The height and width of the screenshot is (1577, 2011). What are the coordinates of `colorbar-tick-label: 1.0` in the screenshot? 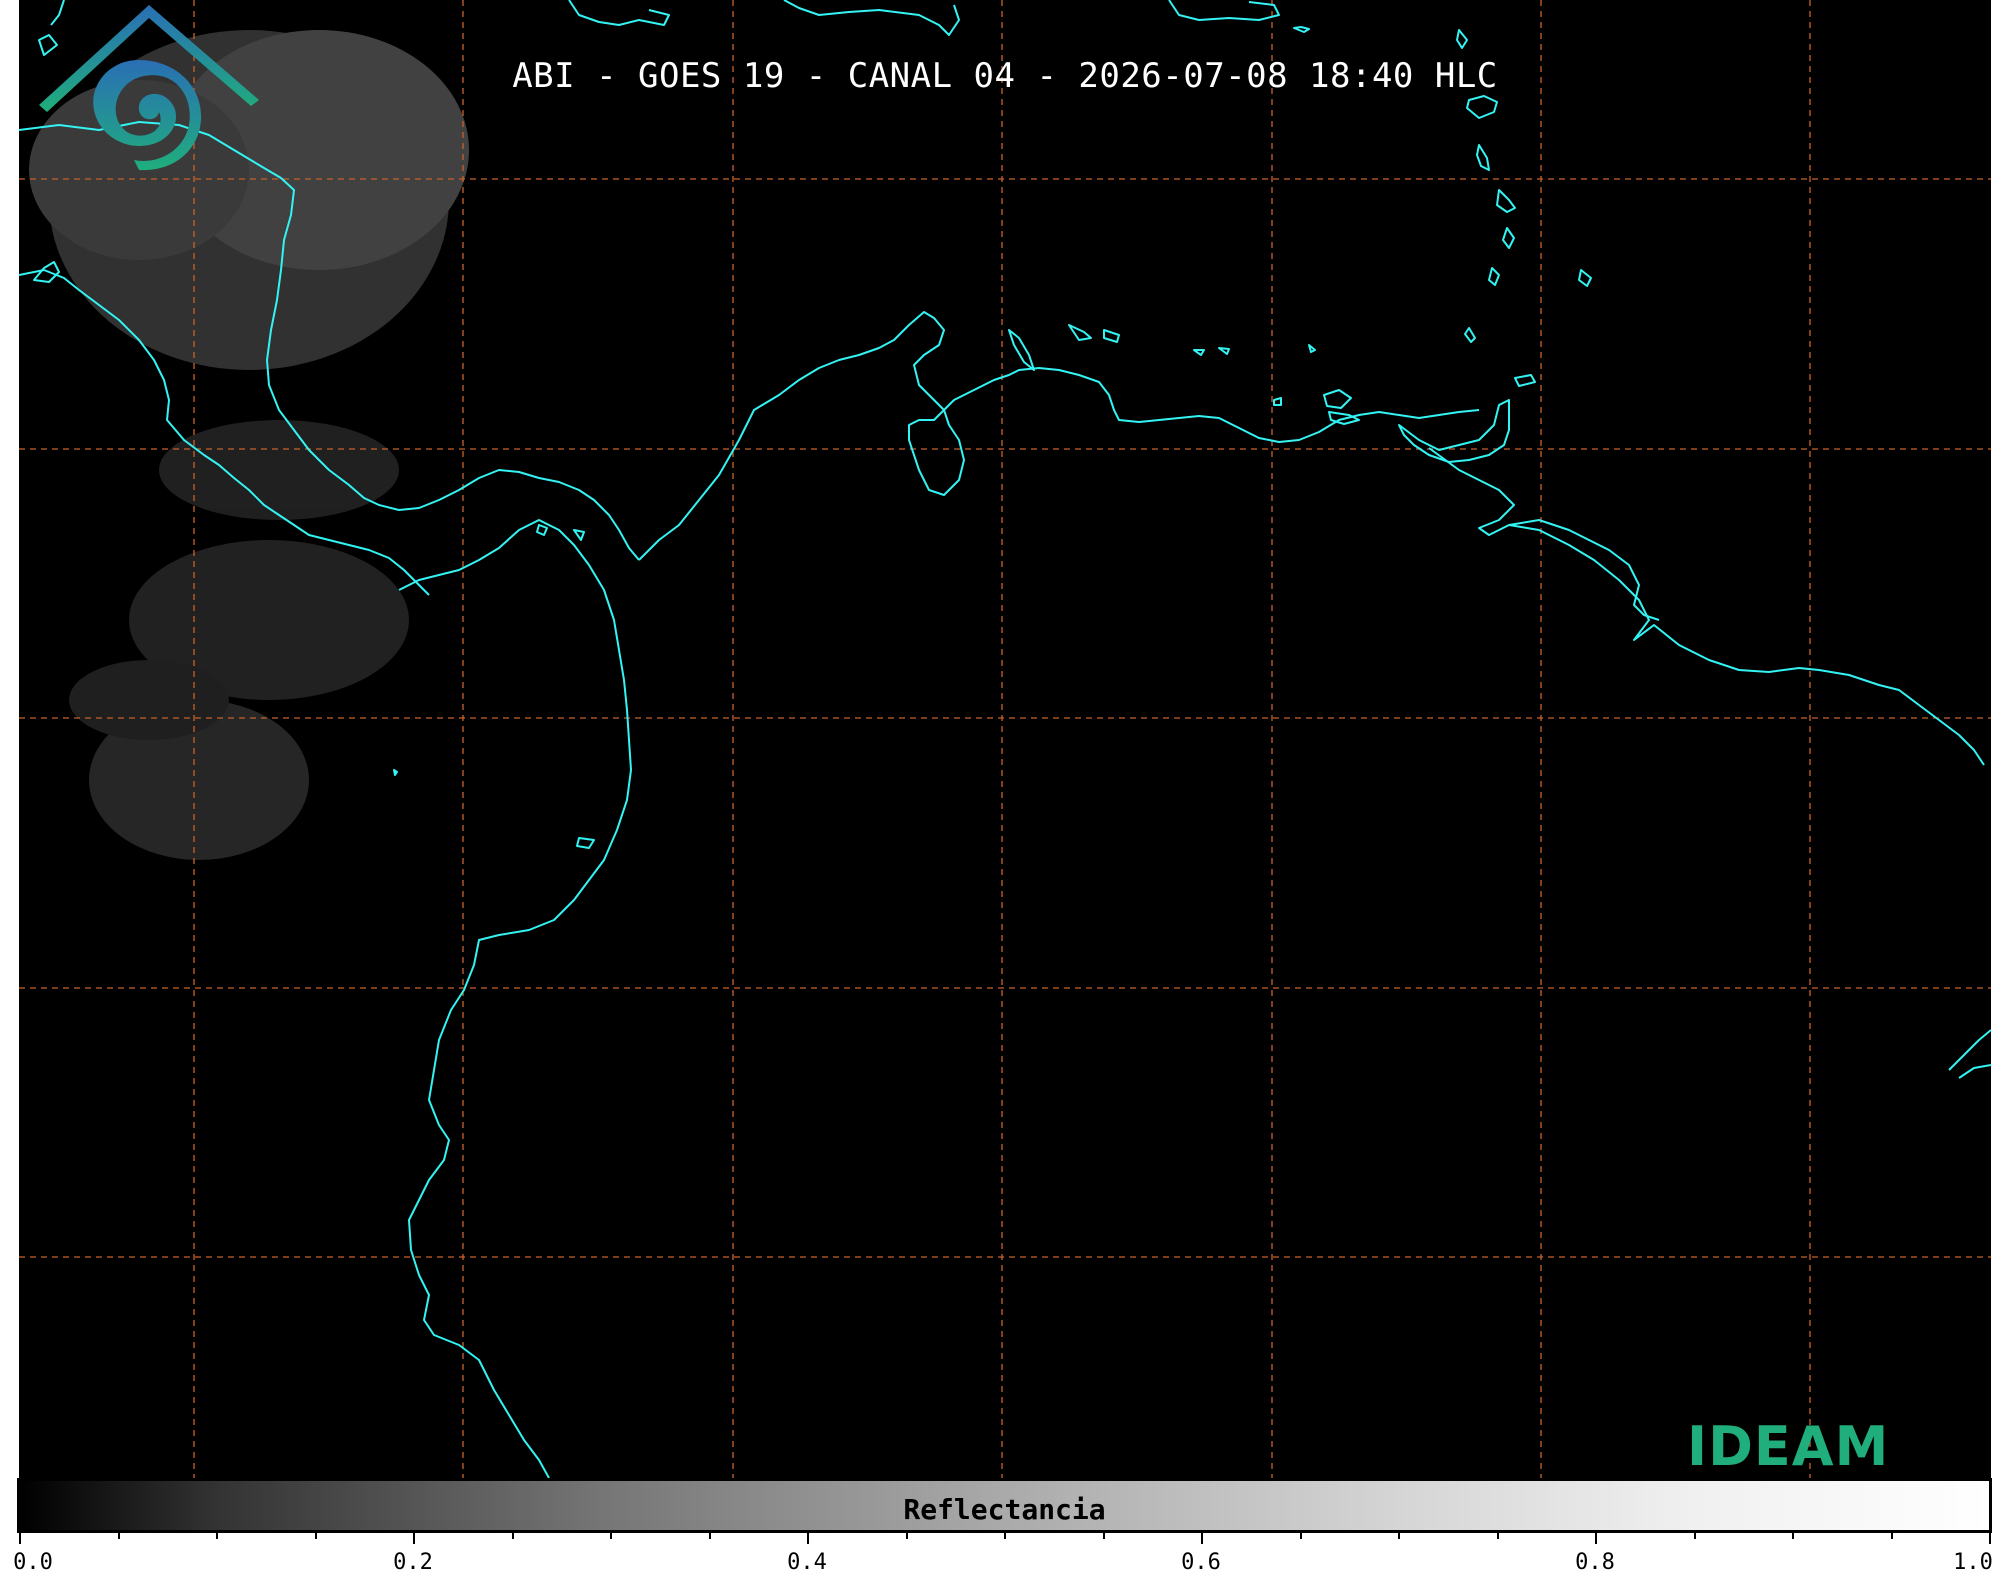 It's located at (1973, 1562).